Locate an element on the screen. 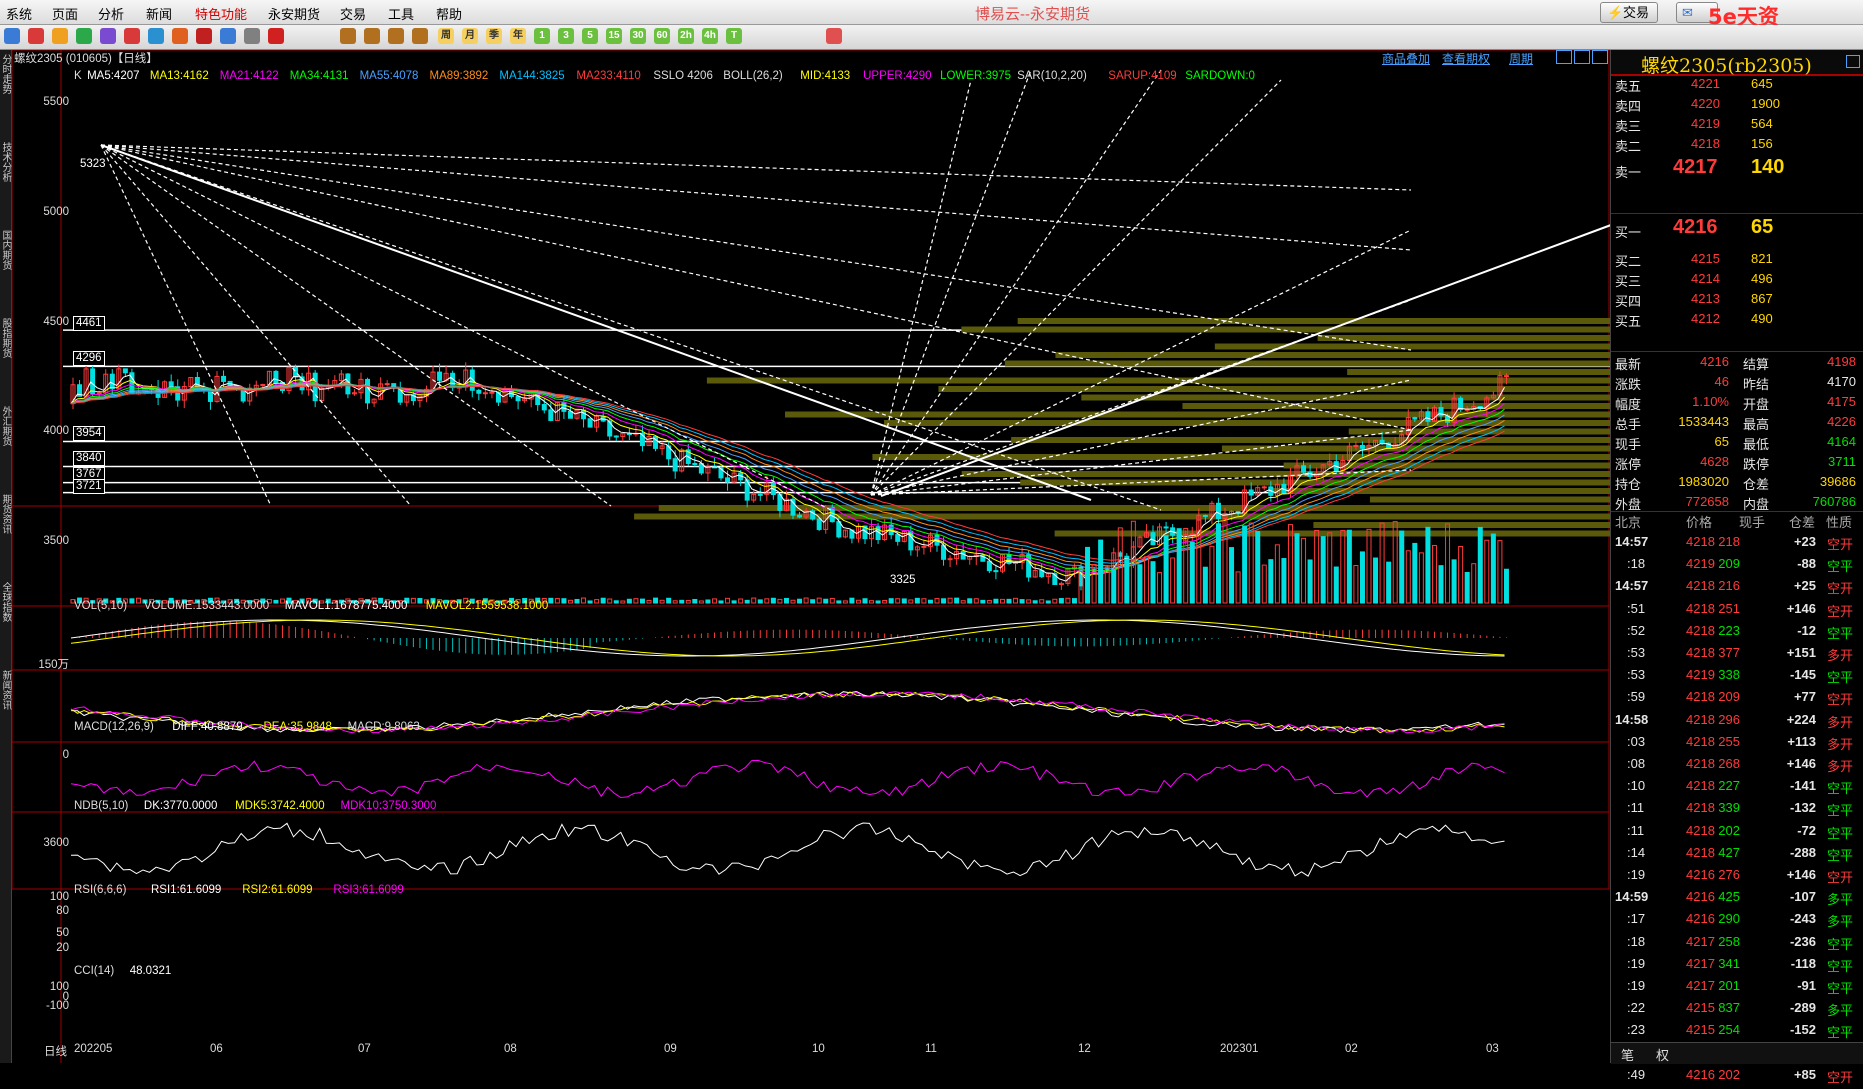 The image size is (1863, 1089). tick-volume: 338 is located at coordinates (1729, 675).